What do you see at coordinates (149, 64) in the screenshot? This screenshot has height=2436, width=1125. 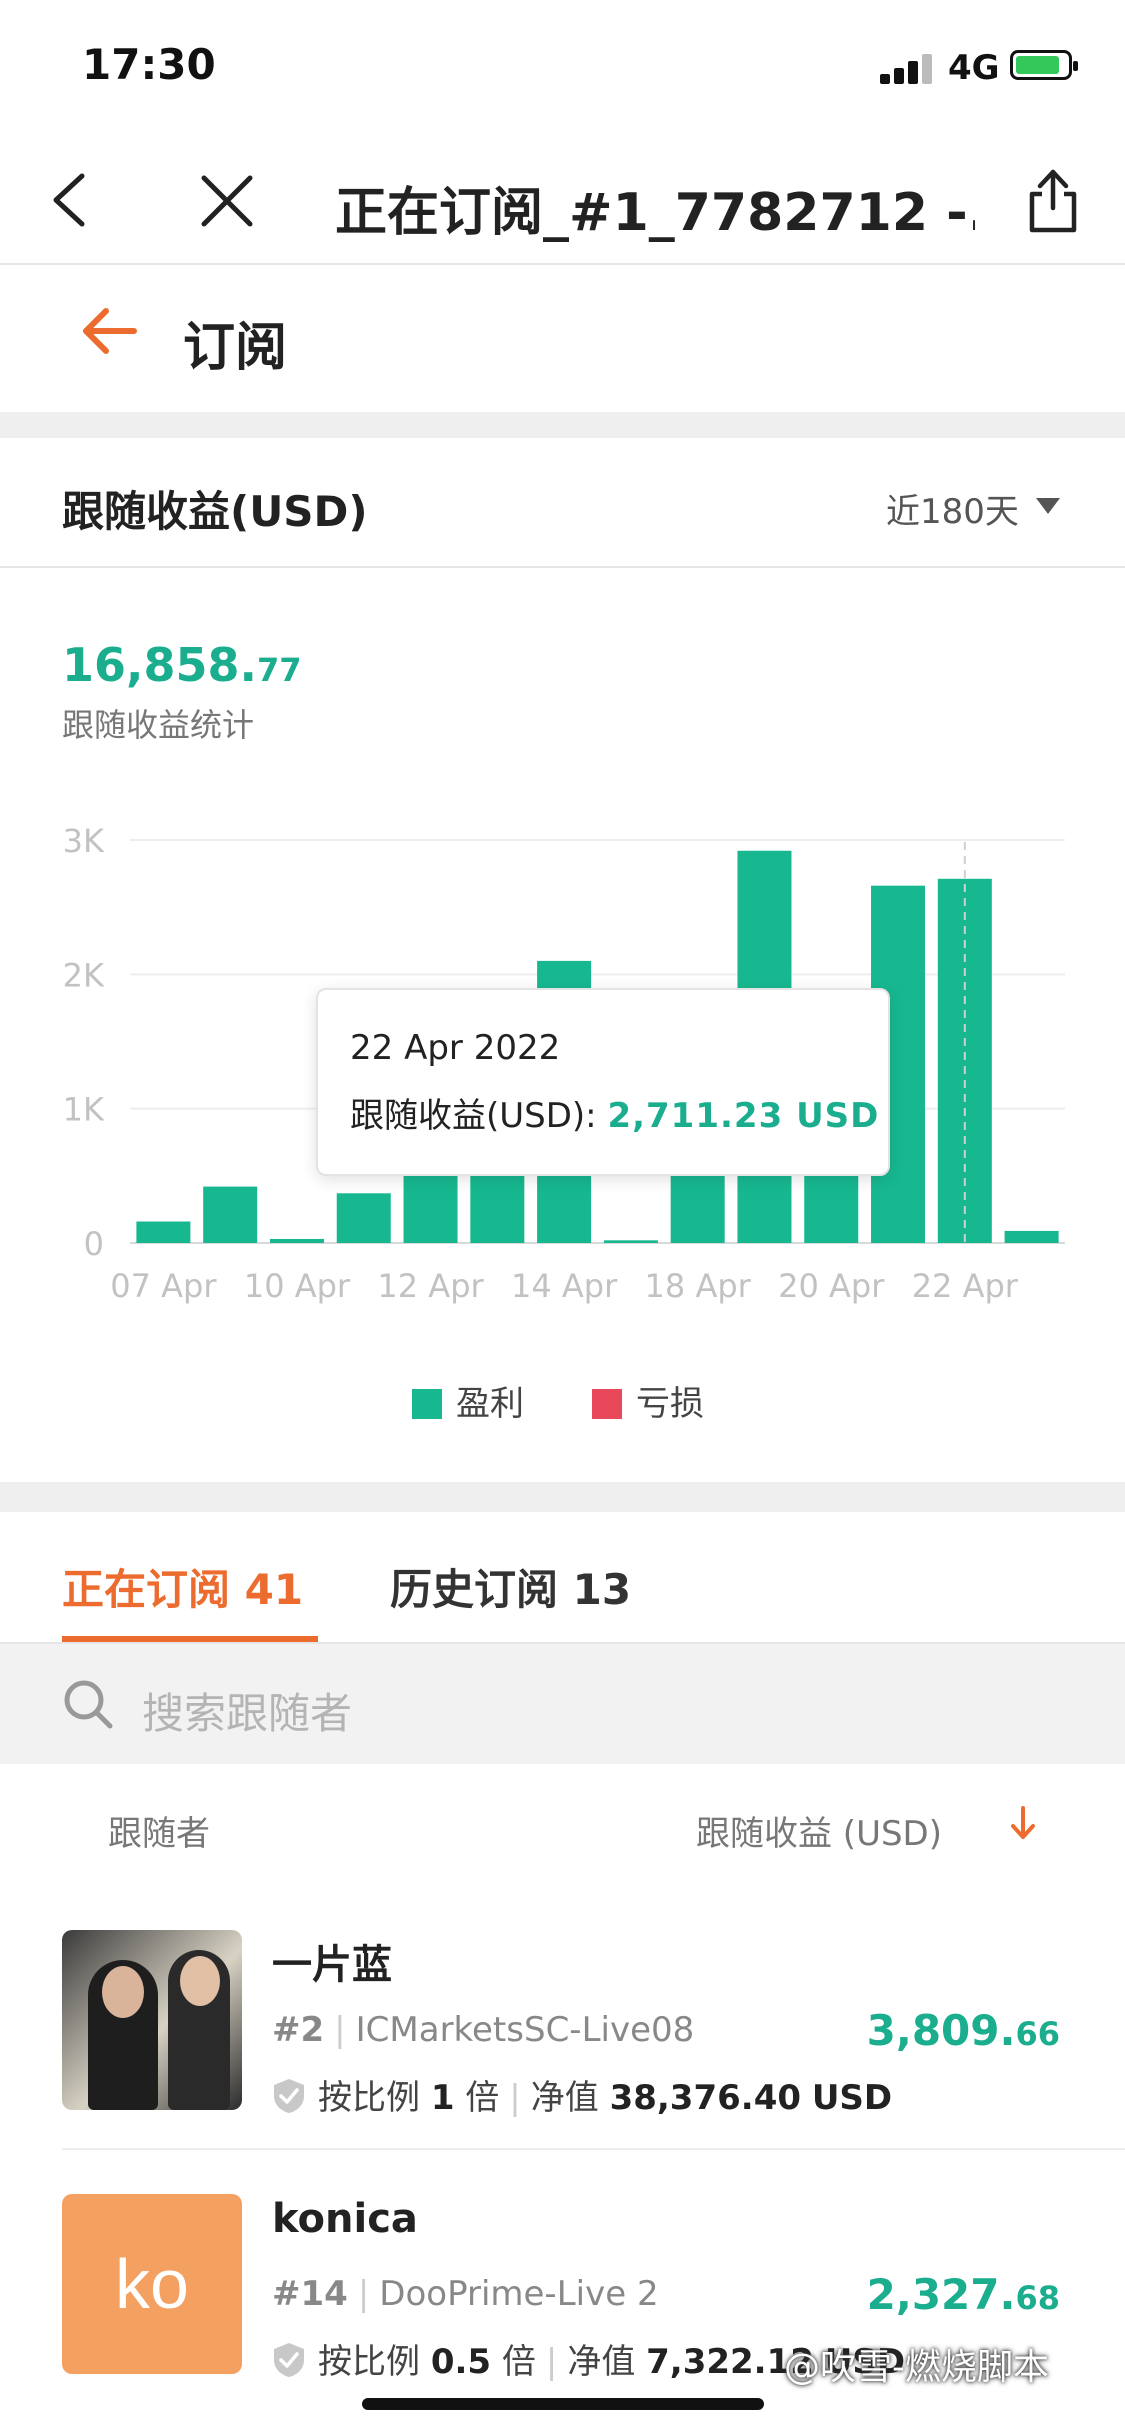 I see `status-time: 17:30` at bounding box center [149, 64].